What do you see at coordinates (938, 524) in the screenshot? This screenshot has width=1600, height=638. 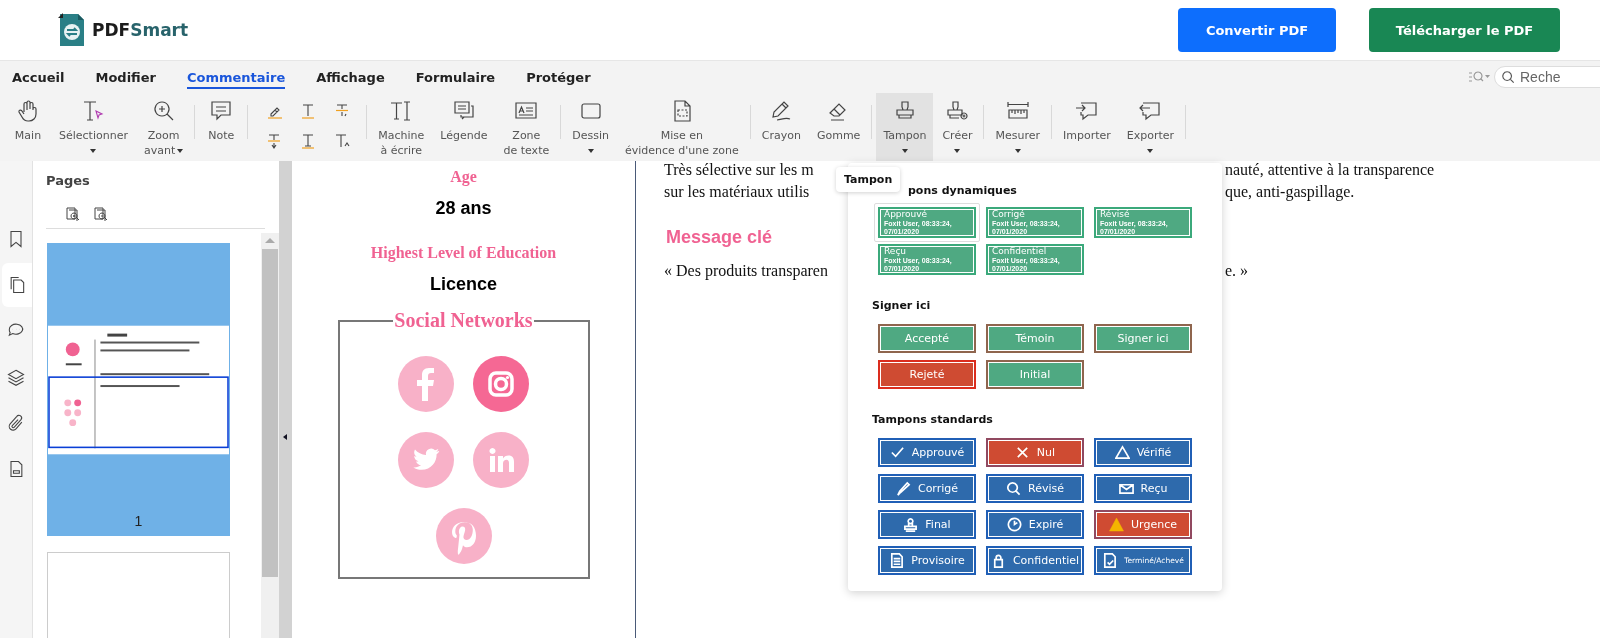 I see `stamp-label: Final` at bounding box center [938, 524].